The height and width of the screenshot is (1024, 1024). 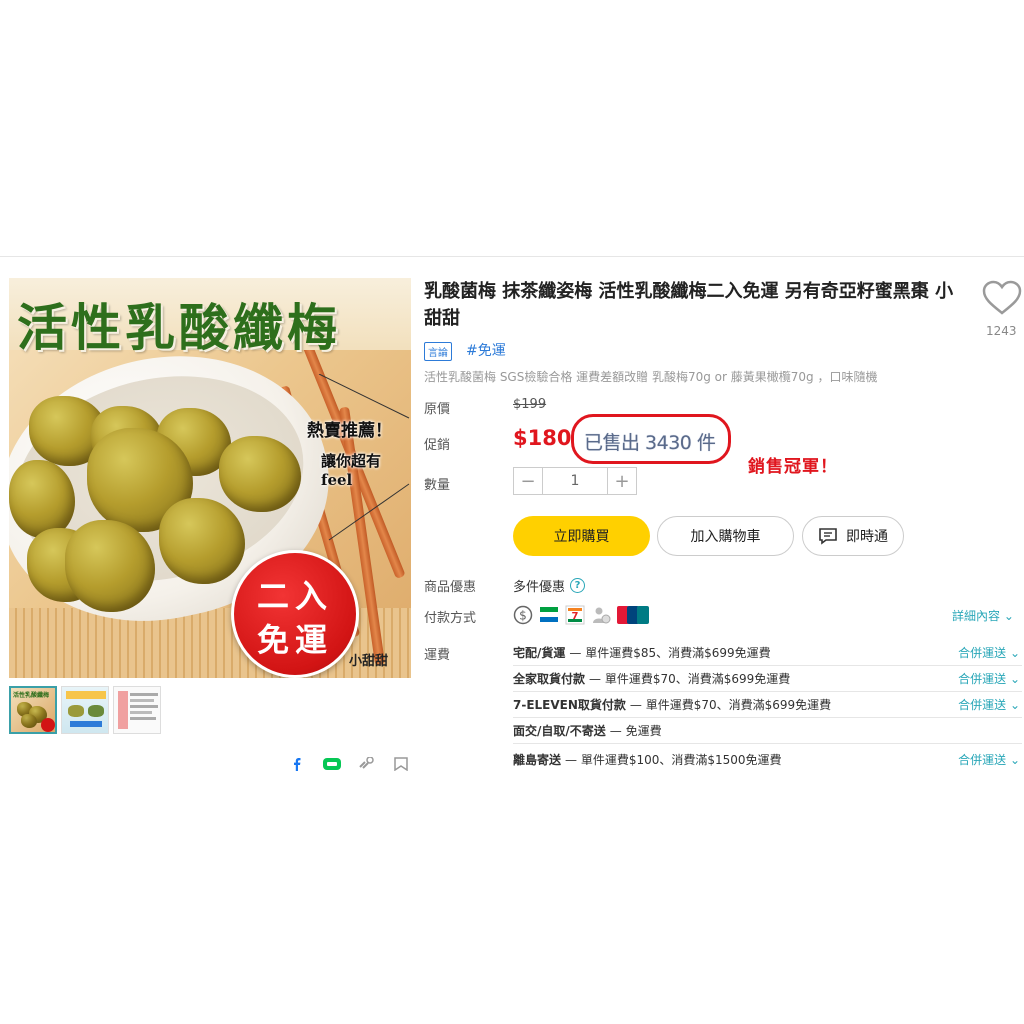 What do you see at coordinates (635, 731) in the screenshot?
I see `shipping-desc: — 免運費` at bounding box center [635, 731].